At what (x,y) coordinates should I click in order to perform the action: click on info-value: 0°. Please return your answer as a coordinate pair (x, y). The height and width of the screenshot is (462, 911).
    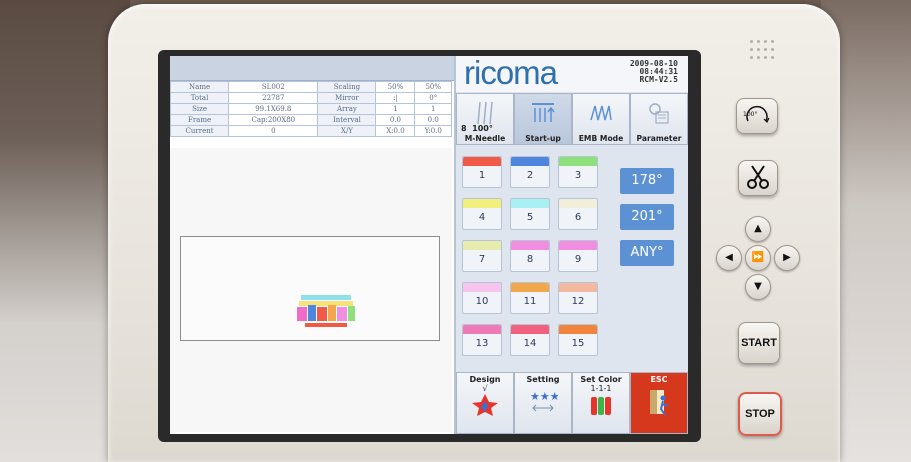
    Looking at the image, I should click on (433, 98).